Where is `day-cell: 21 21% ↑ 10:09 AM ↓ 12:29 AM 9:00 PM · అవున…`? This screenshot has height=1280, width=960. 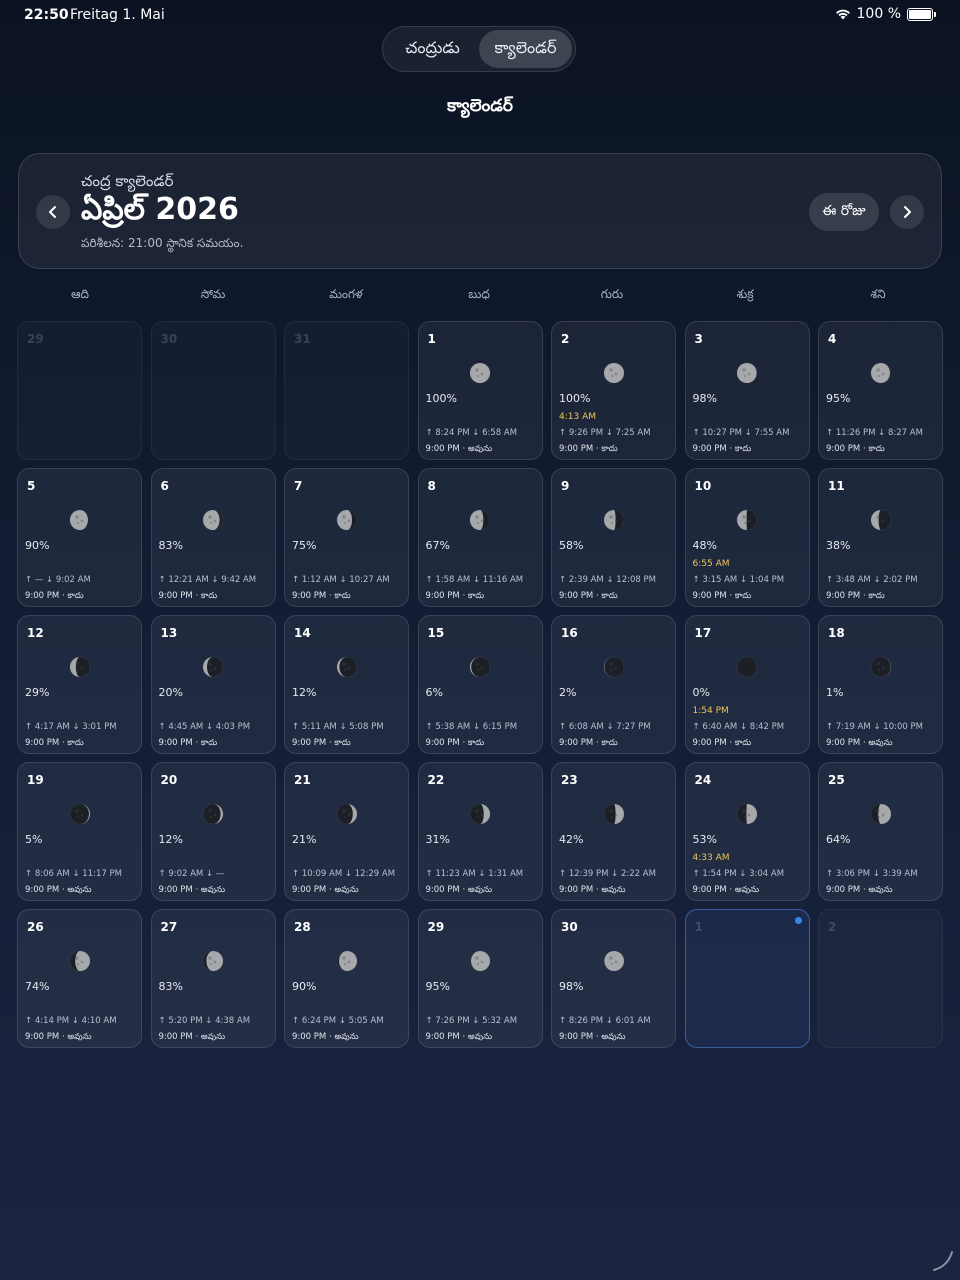 day-cell: 21 21% ↑ 10:09 AM ↓ 12:29 AM 9:00 PM · అవున… is located at coordinates (346, 831).